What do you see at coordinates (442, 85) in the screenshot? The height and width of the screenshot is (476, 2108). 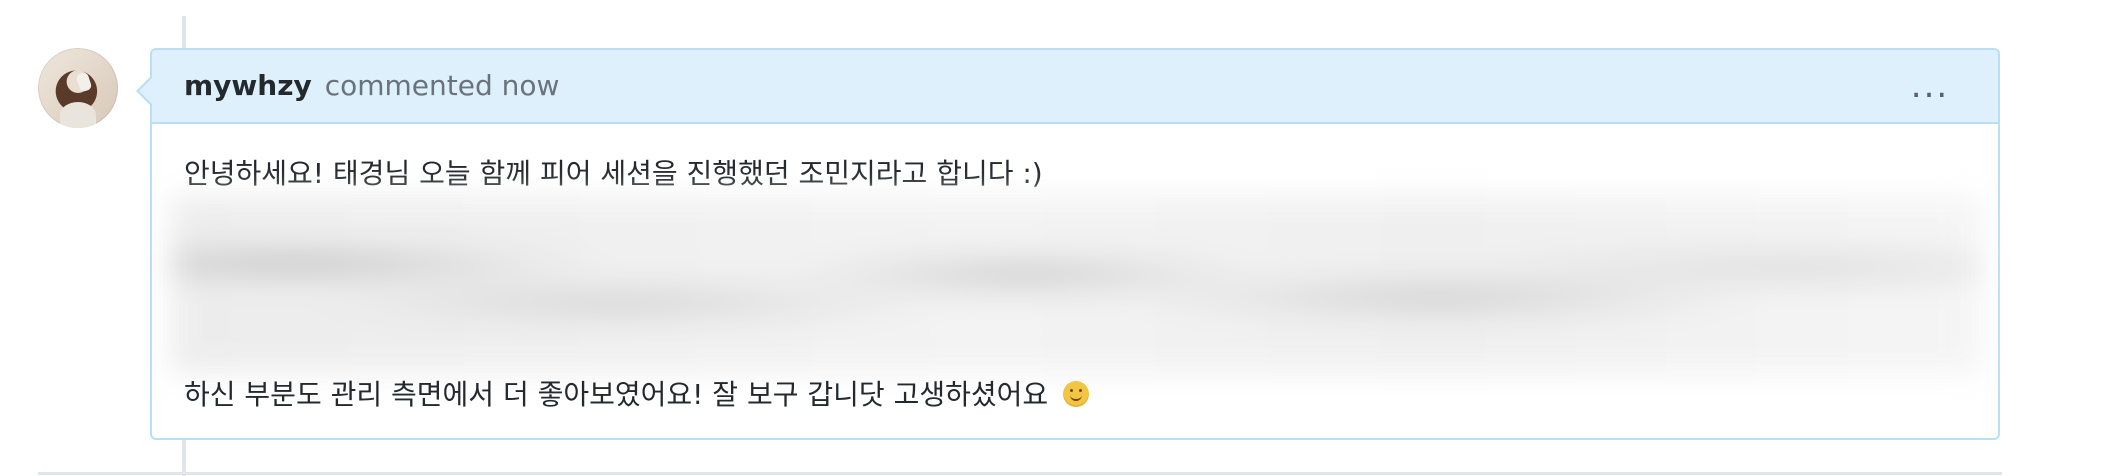 I see `comment-meta: commented now` at bounding box center [442, 85].